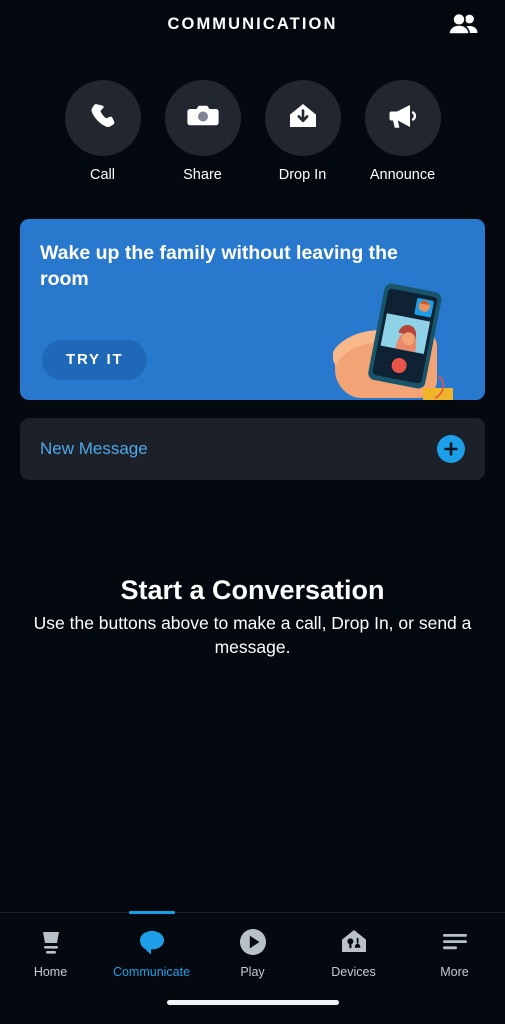 This screenshot has height=1024, width=505. Describe the element at coordinates (252, 131) in the screenshot. I see `action-buttons-row: Call Share Drop In Announce` at that location.